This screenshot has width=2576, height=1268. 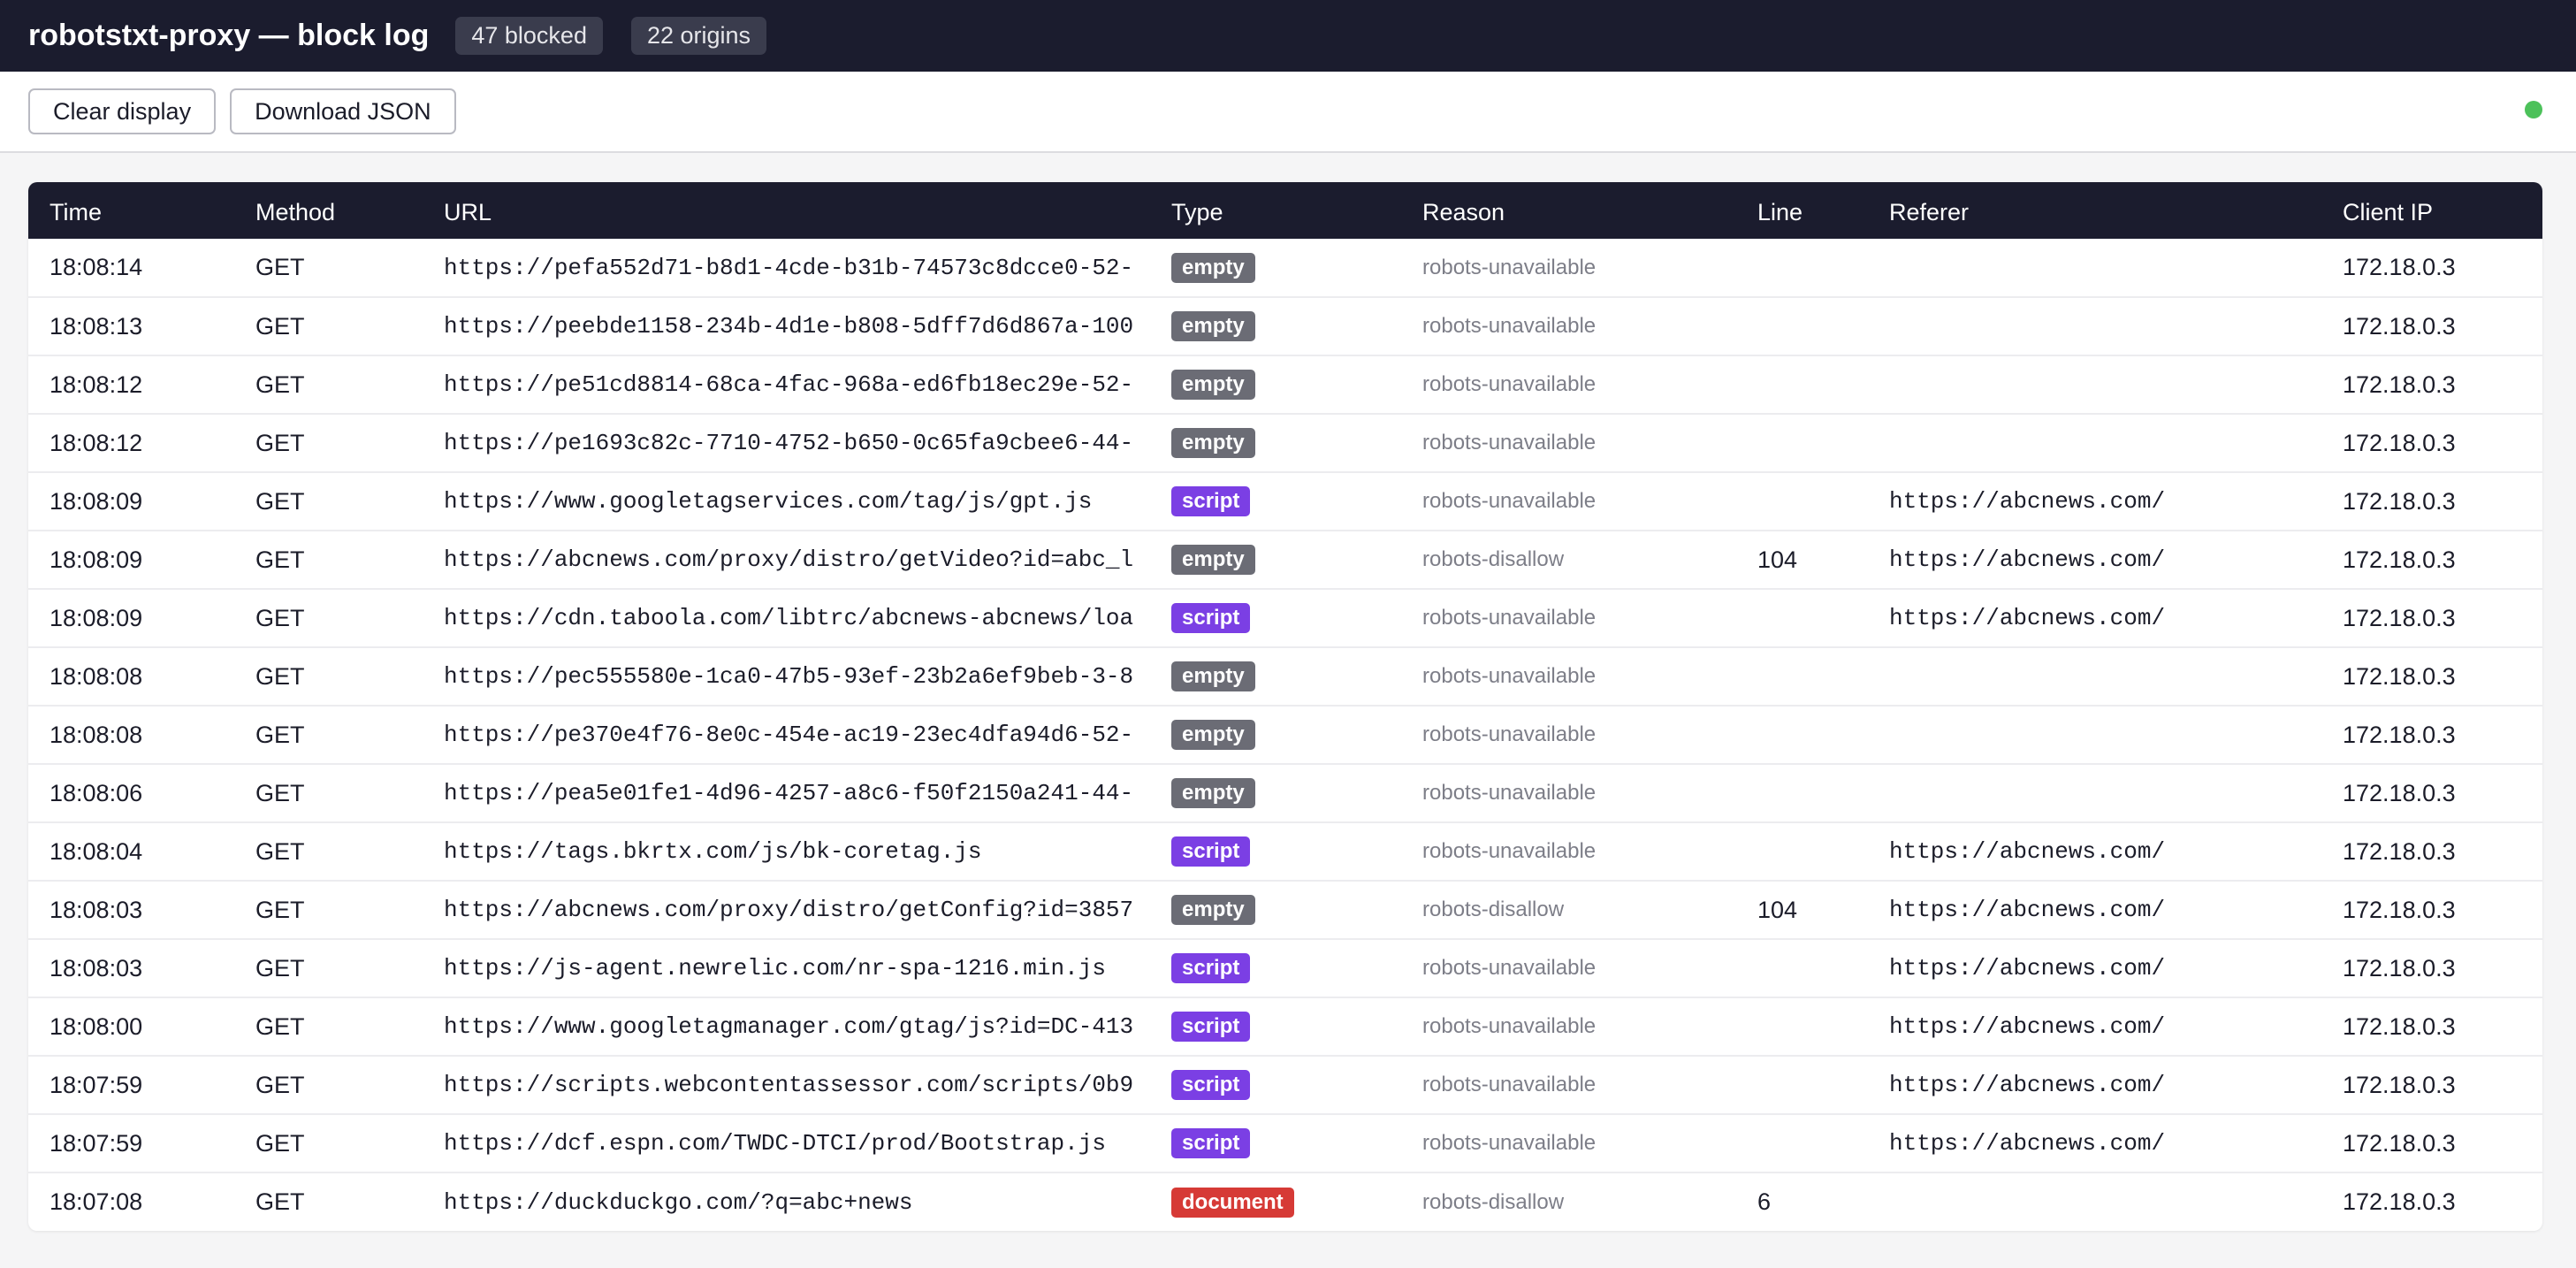 I want to click on download-json-button: Download JSON, so click(x=343, y=111).